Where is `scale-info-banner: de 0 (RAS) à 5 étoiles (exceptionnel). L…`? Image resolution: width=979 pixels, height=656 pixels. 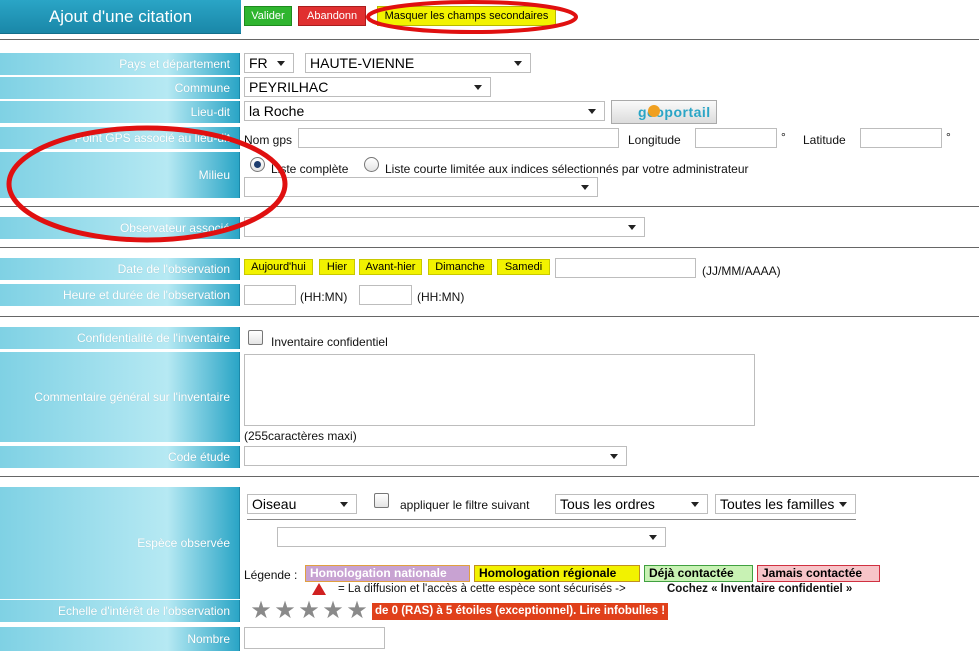
scale-info-banner: de 0 (RAS) à 5 étoiles (exceptionnel). L… is located at coordinates (520, 611).